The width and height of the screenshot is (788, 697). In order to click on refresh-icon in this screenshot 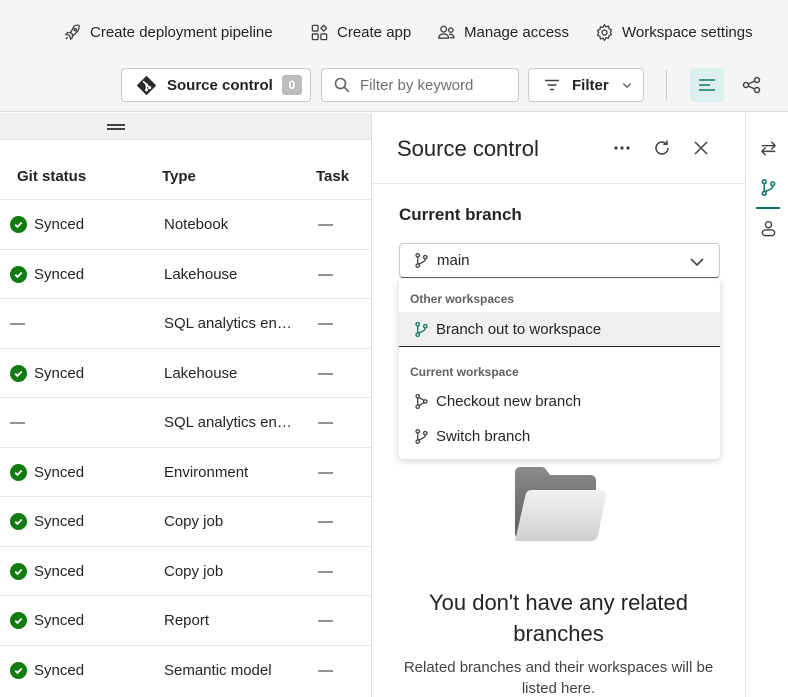, I will do `click(662, 147)`.